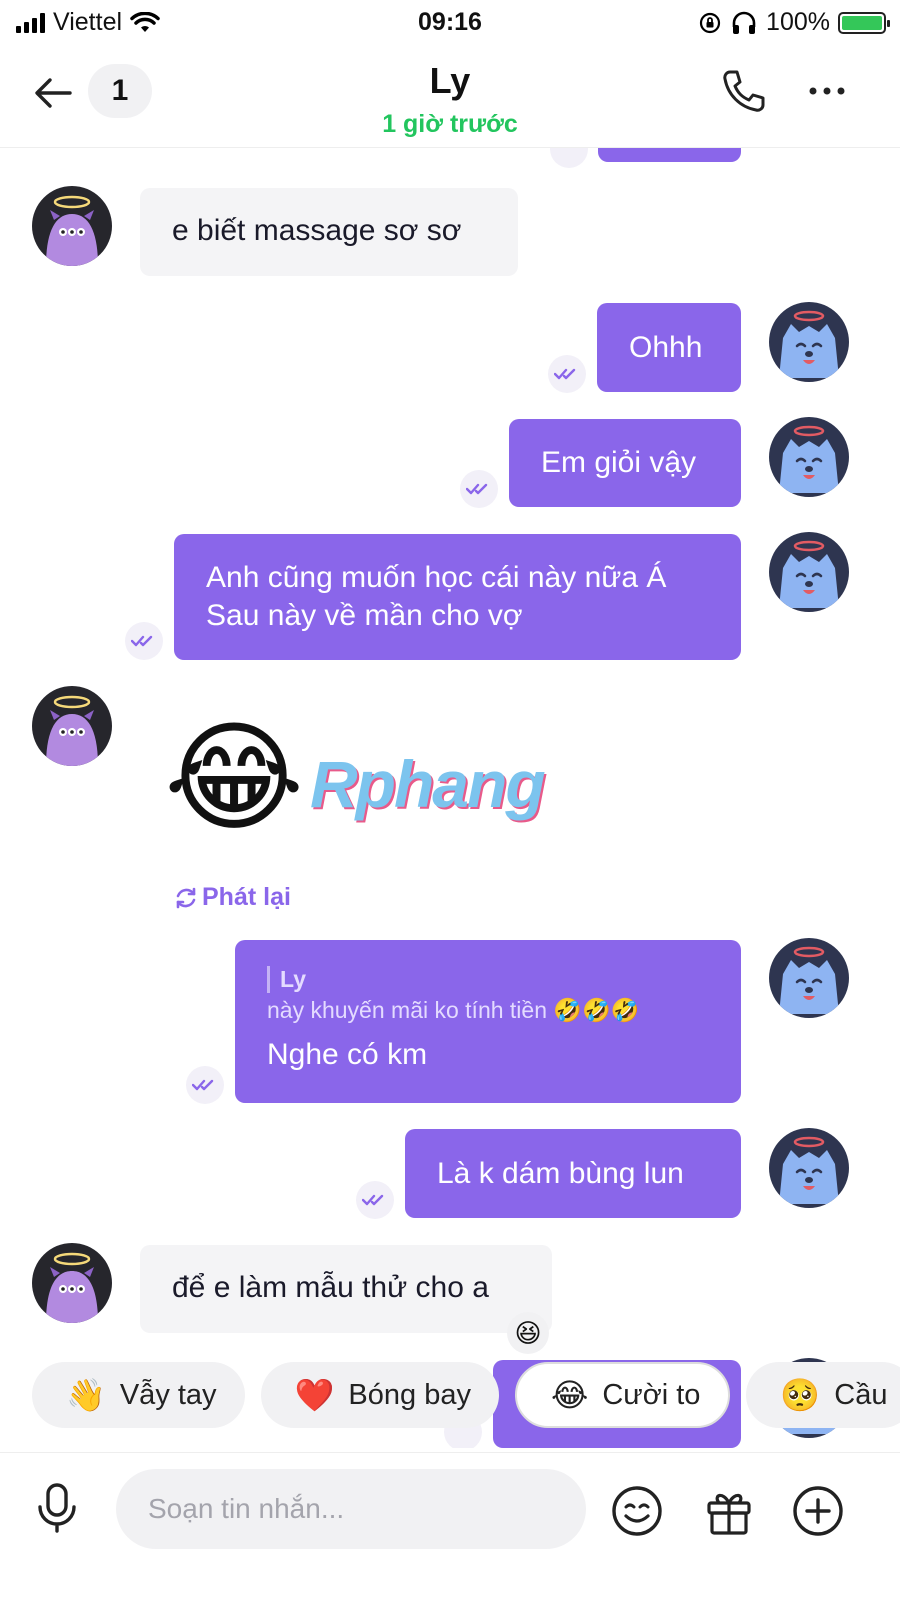 This screenshot has width=900, height=1600. Describe the element at coordinates (347, 1054) in the screenshot. I see `message-text: Nghe có km` at that location.